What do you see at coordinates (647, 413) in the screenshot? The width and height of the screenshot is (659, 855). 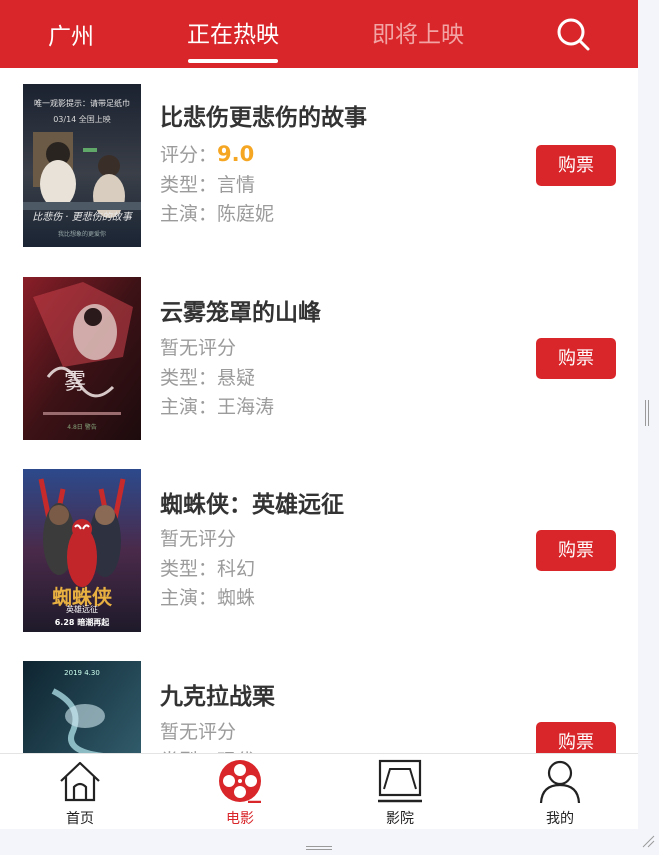 I see `side-resize-handle` at bounding box center [647, 413].